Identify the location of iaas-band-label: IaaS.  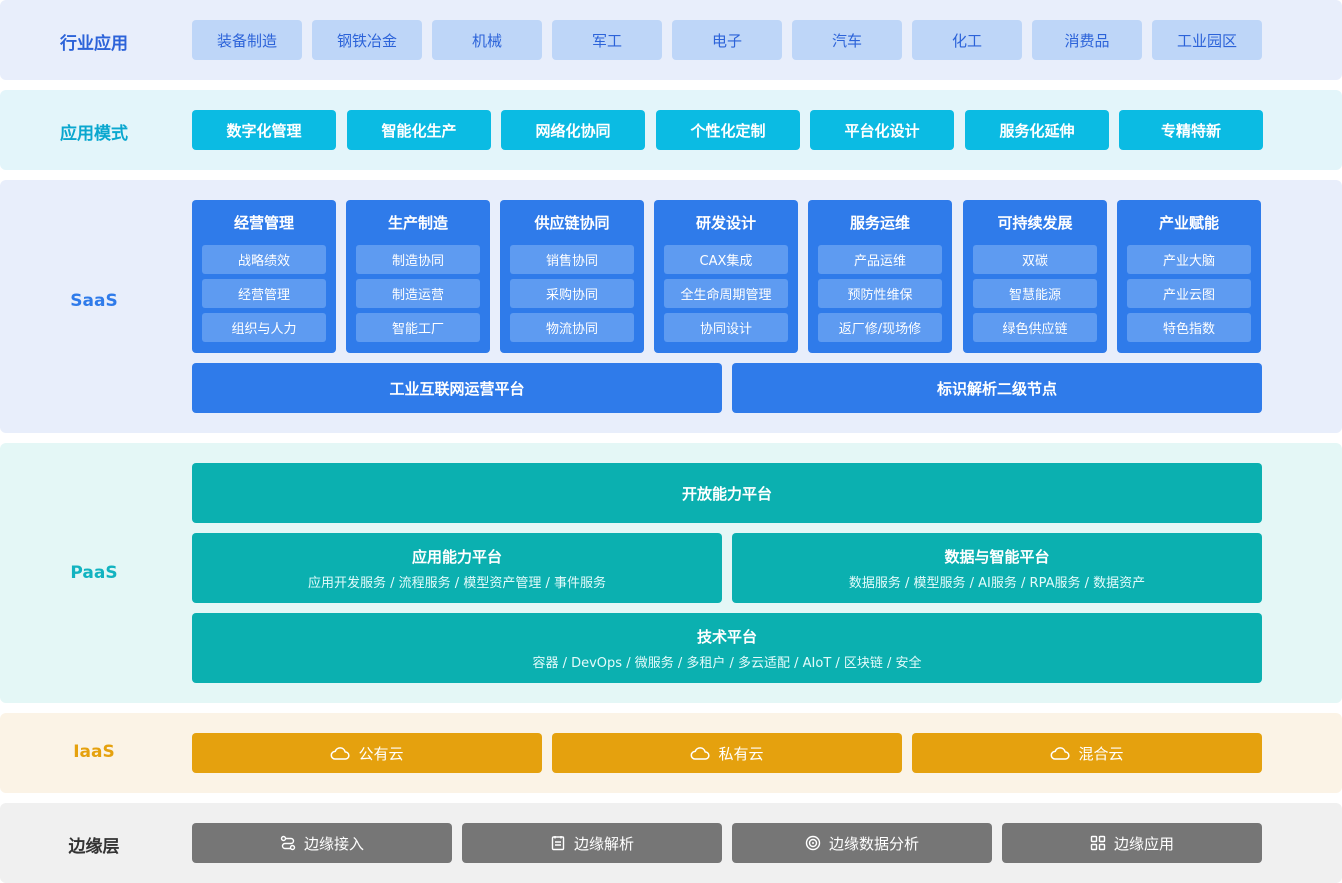
(94, 752).